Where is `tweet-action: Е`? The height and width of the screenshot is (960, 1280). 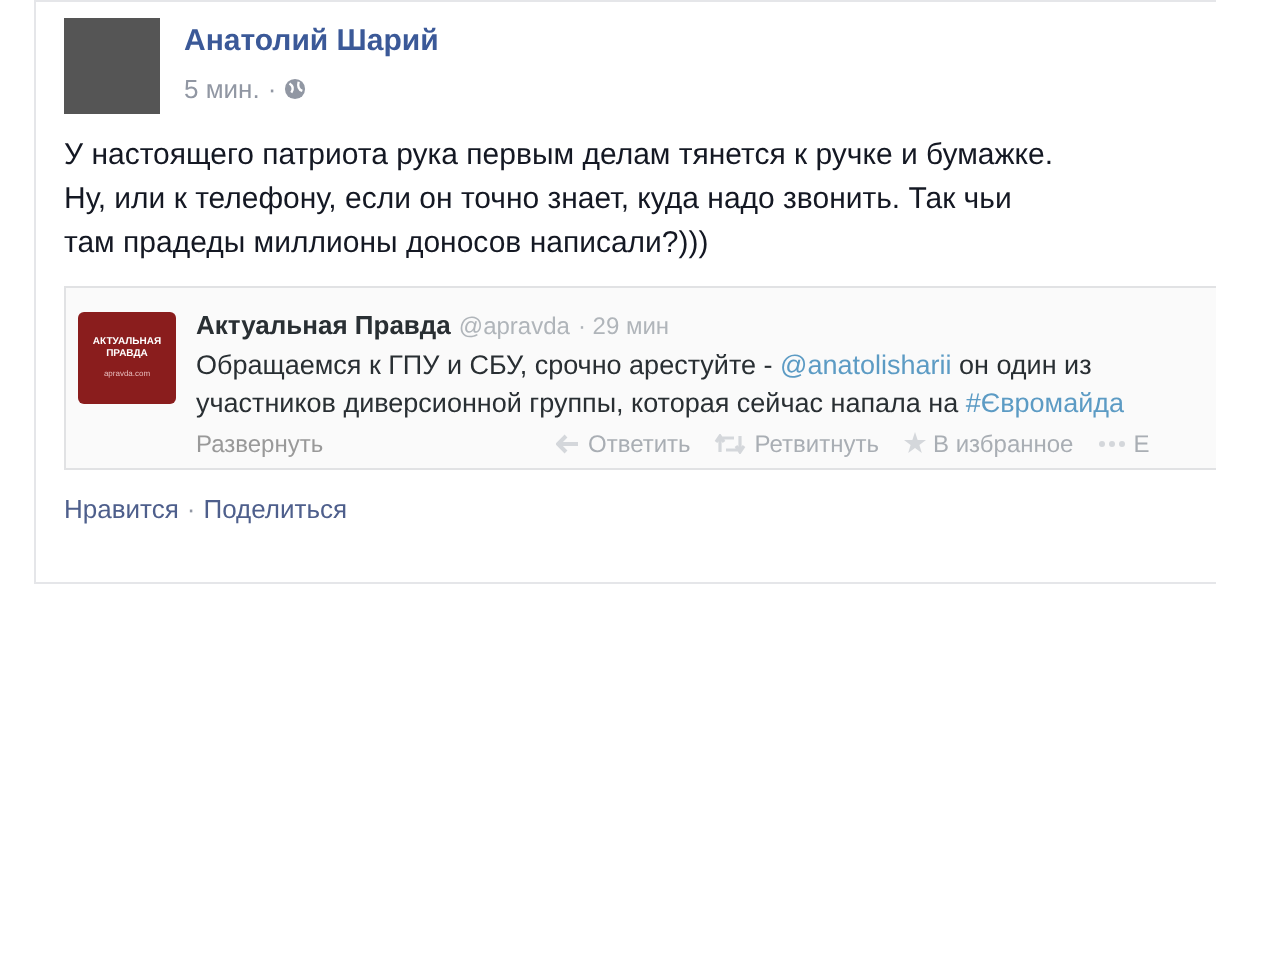
tweet-action: Е is located at coordinates (1123, 443).